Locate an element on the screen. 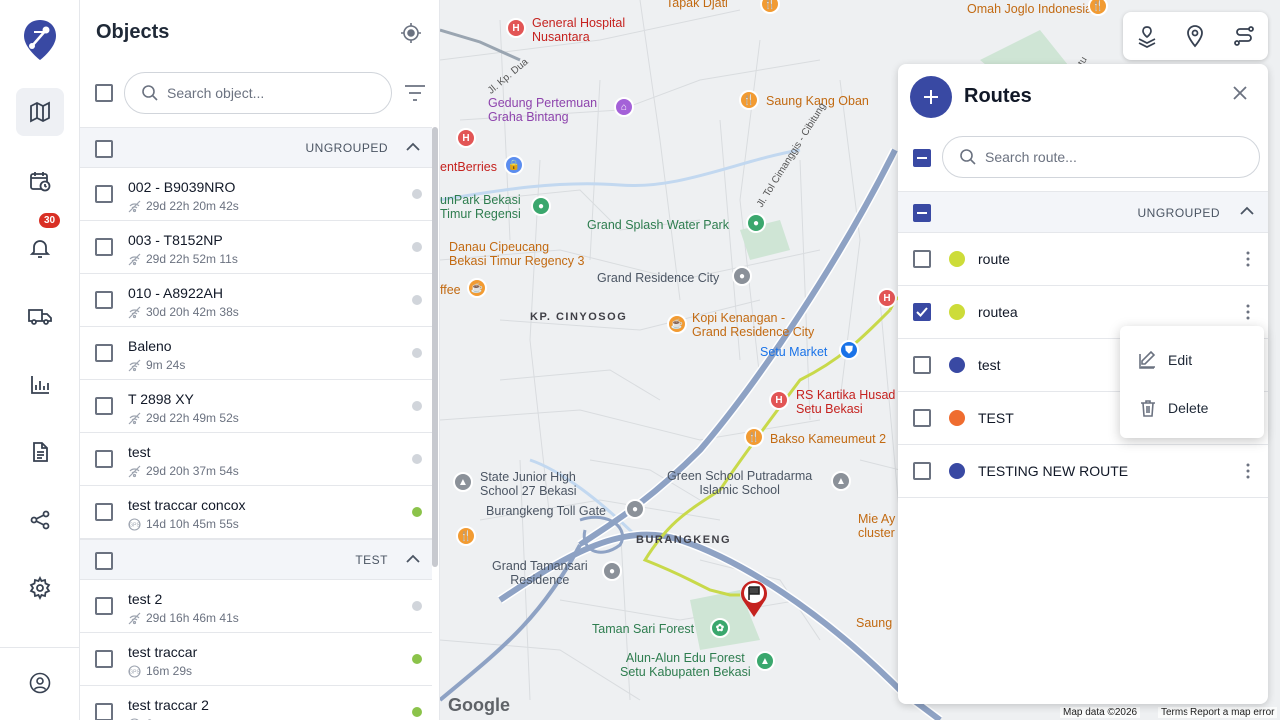 This screenshot has height=720, width=1280. route-search-input is located at coordinates (1085, 157).